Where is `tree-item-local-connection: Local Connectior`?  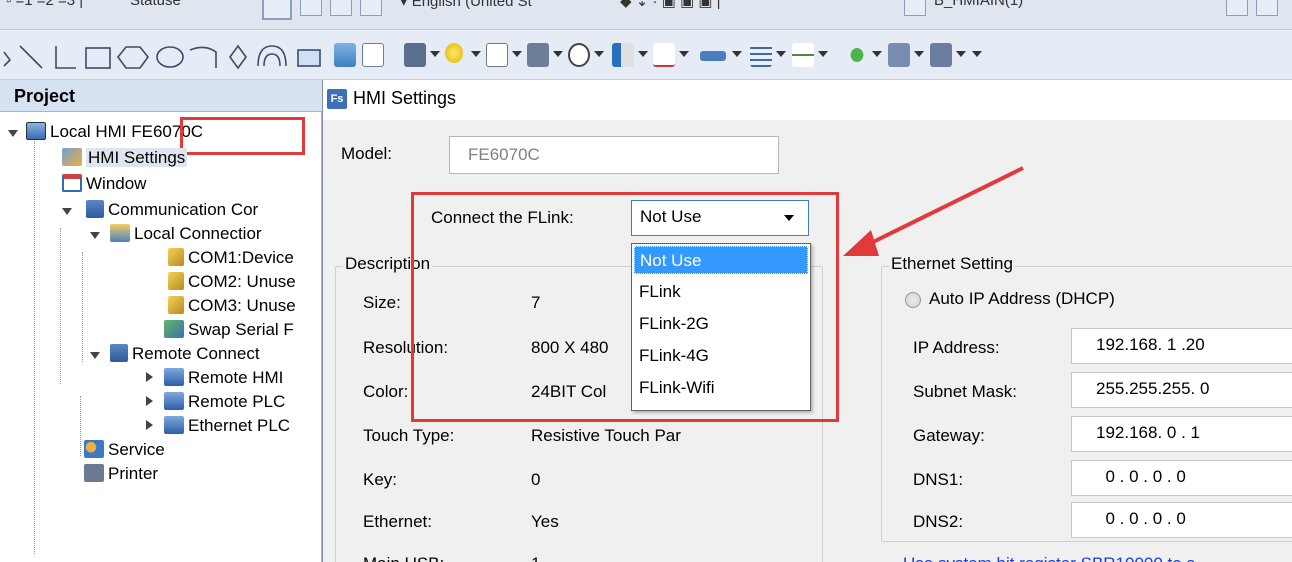 tree-item-local-connection: Local Connectior is located at coordinates (186, 234).